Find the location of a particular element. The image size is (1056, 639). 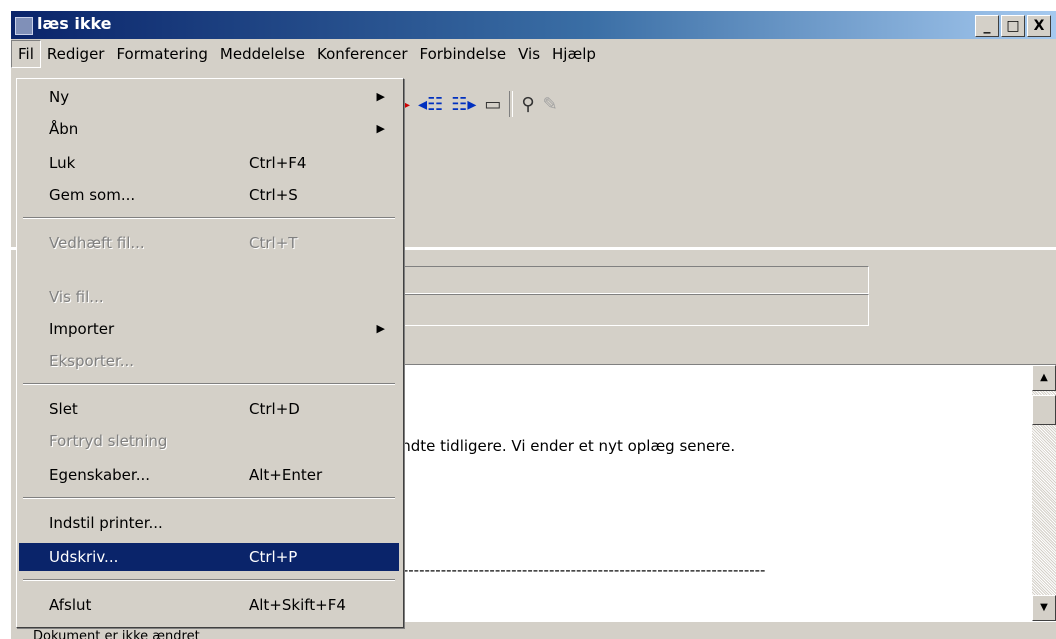

tools-icon: ✎ is located at coordinates (550, 104).